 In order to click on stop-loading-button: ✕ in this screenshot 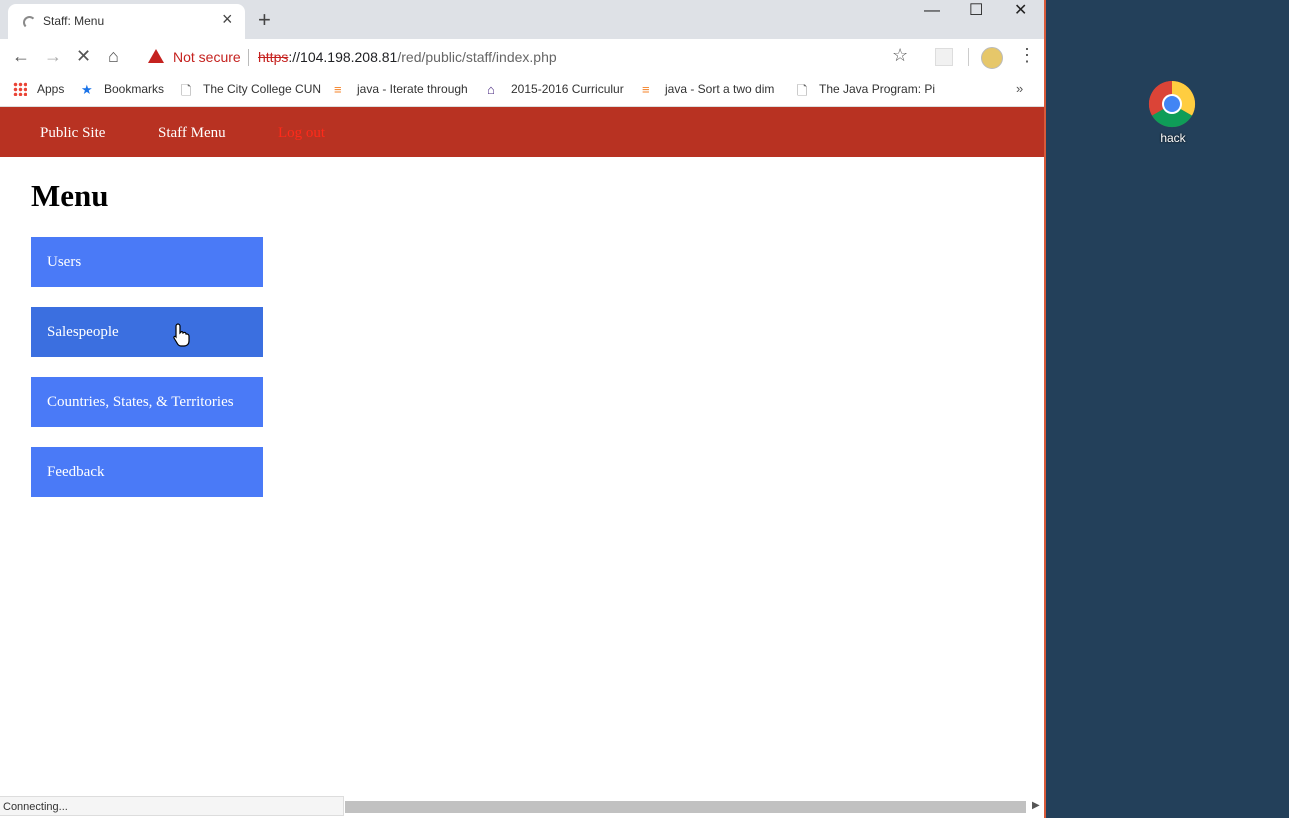, I will do `click(83, 56)`.